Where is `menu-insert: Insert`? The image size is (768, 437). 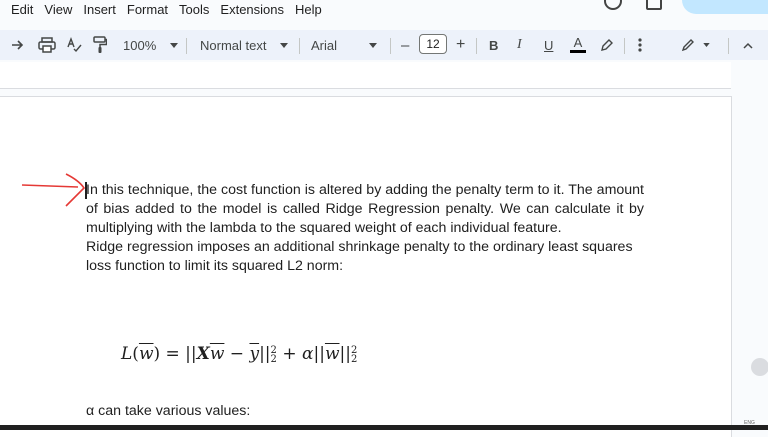
menu-insert: Insert is located at coordinates (100, 10).